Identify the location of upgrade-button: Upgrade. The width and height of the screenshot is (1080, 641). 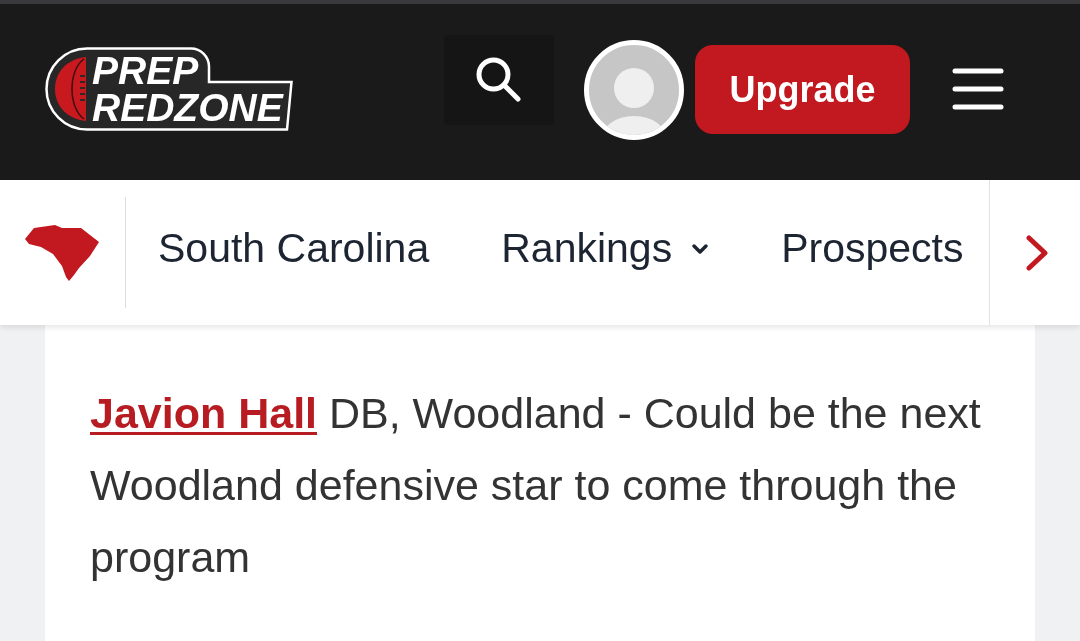
(802, 89).